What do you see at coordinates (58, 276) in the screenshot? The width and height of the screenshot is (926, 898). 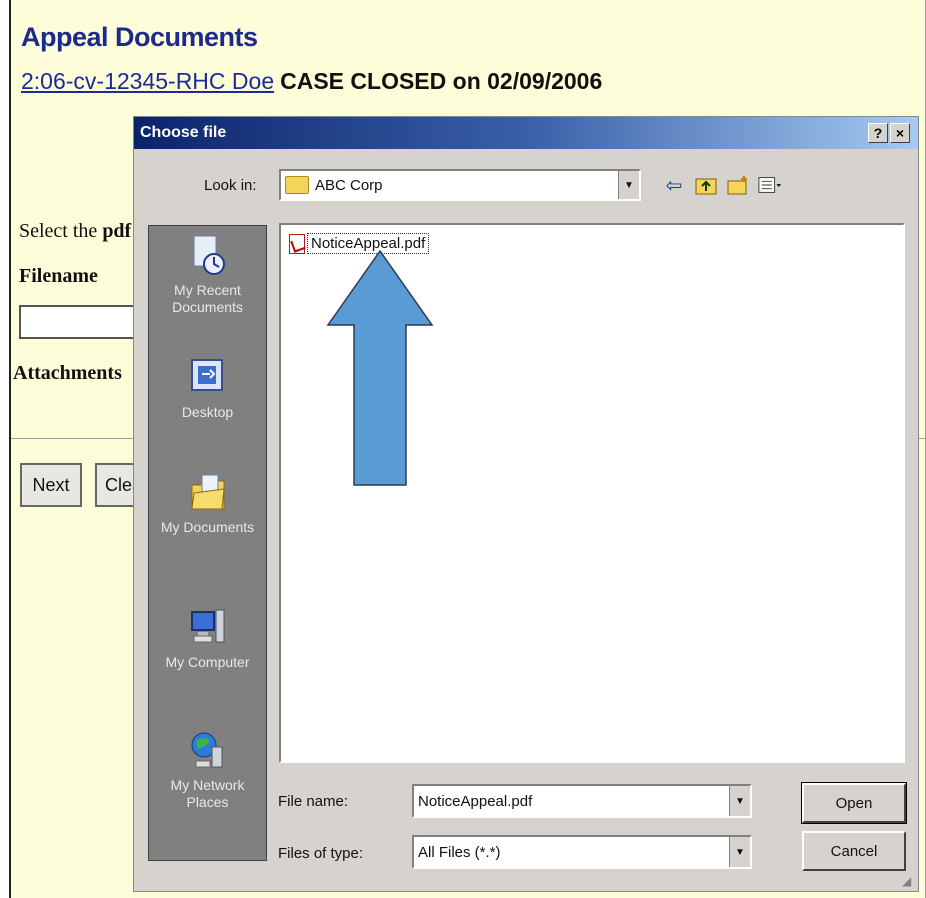 I see `filename-label: Filename` at bounding box center [58, 276].